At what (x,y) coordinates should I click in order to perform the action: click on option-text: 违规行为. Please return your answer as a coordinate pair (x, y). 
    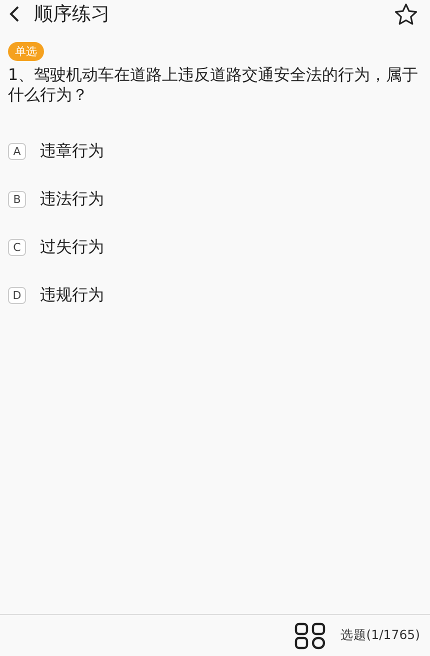
    Looking at the image, I should click on (72, 295).